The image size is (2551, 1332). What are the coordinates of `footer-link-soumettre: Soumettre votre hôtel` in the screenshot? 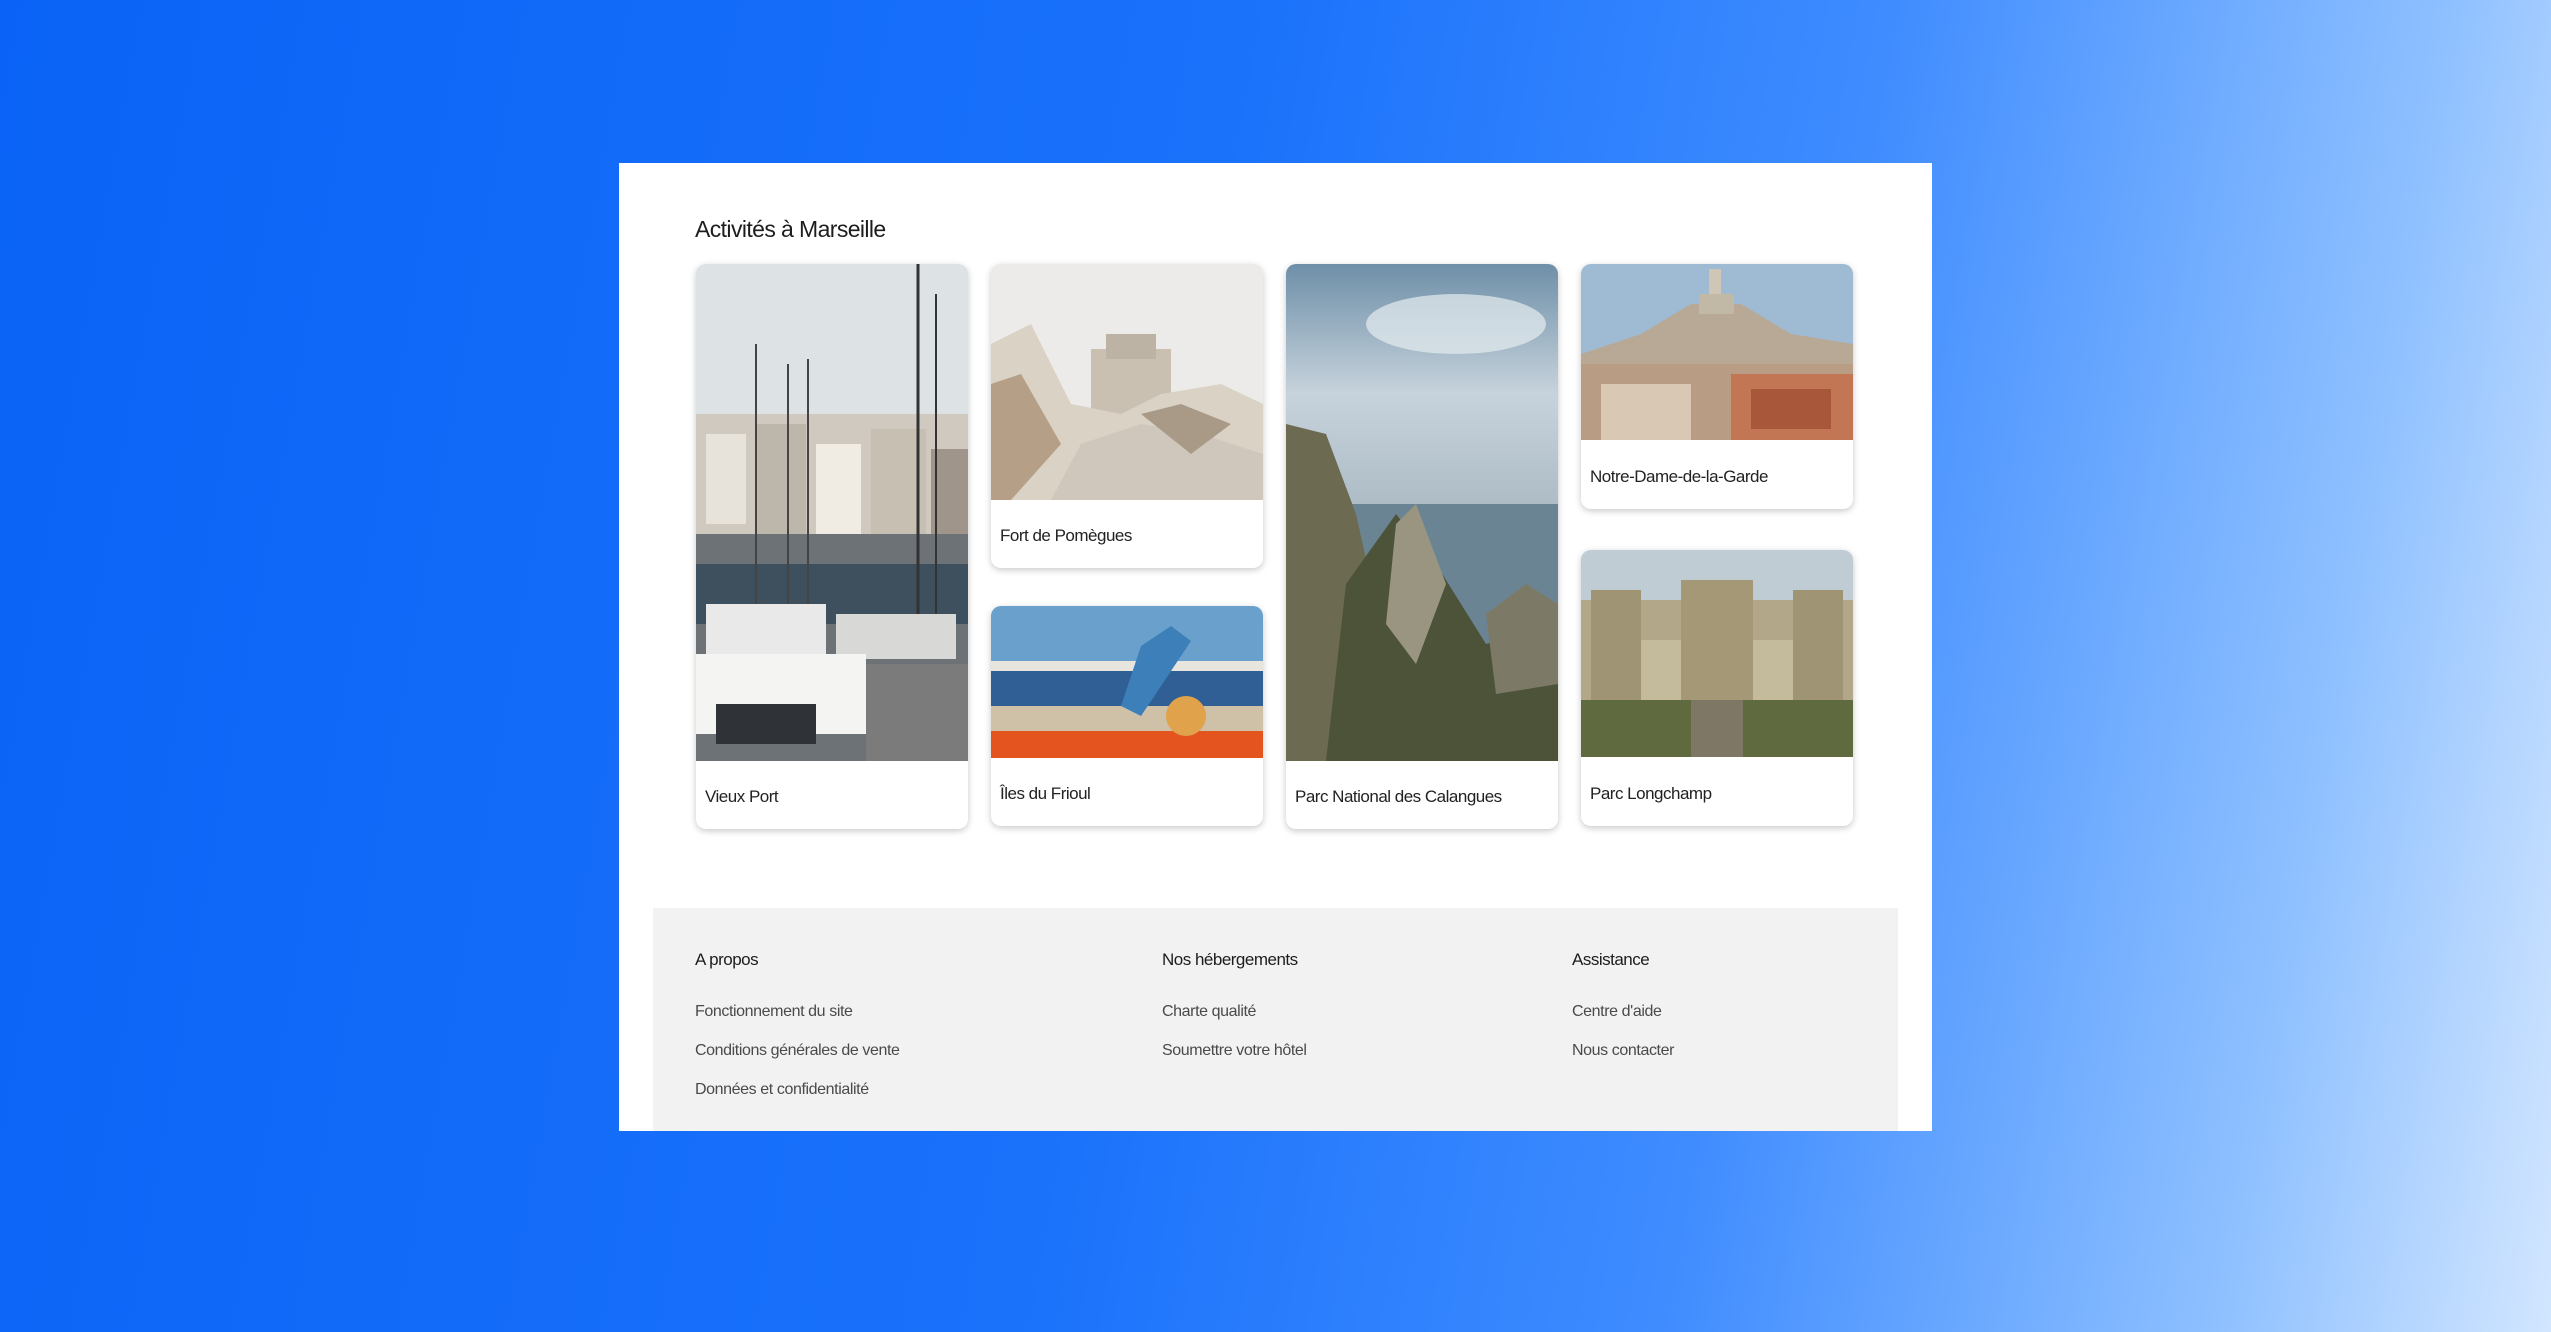 It's located at (1234, 1051).